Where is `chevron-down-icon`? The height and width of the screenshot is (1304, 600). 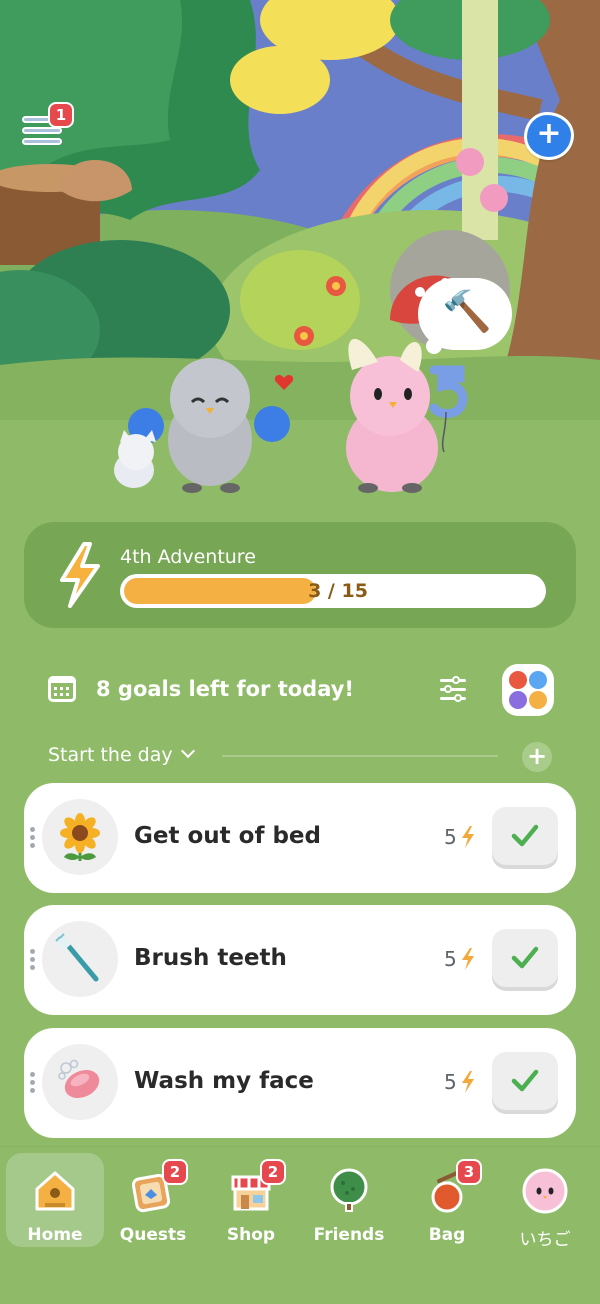 chevron-down-icon is located at coordinates (187, 751).